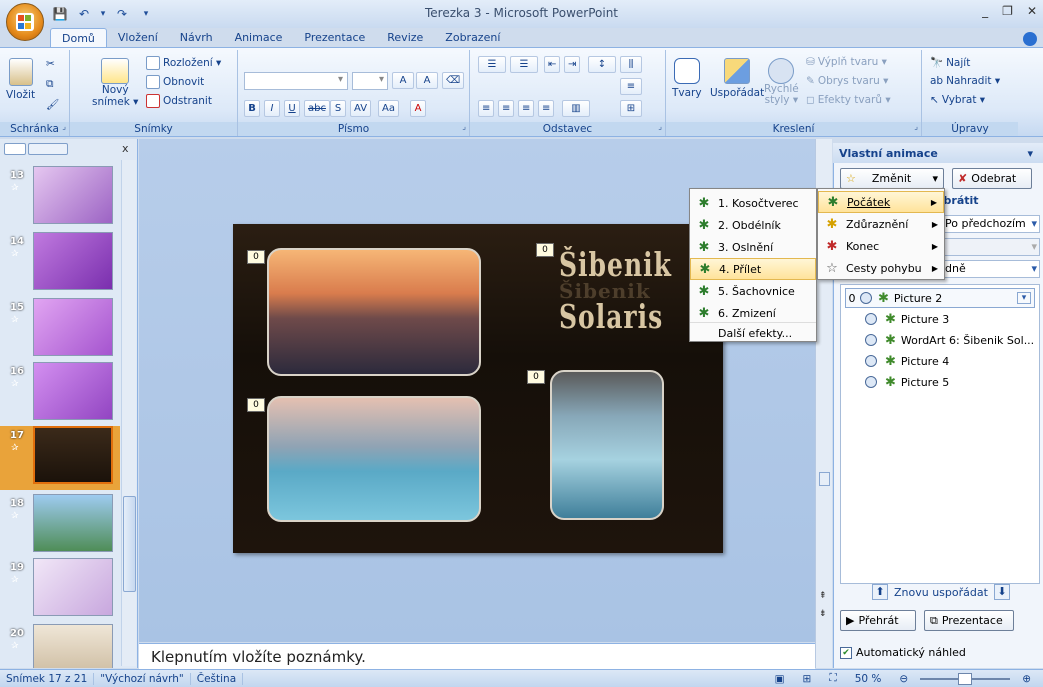 The image size is (1043, 687). Describe the element at coordinates (183, 63) in the screenshot. I see `layout-button: Rozložení ▾` at that location.